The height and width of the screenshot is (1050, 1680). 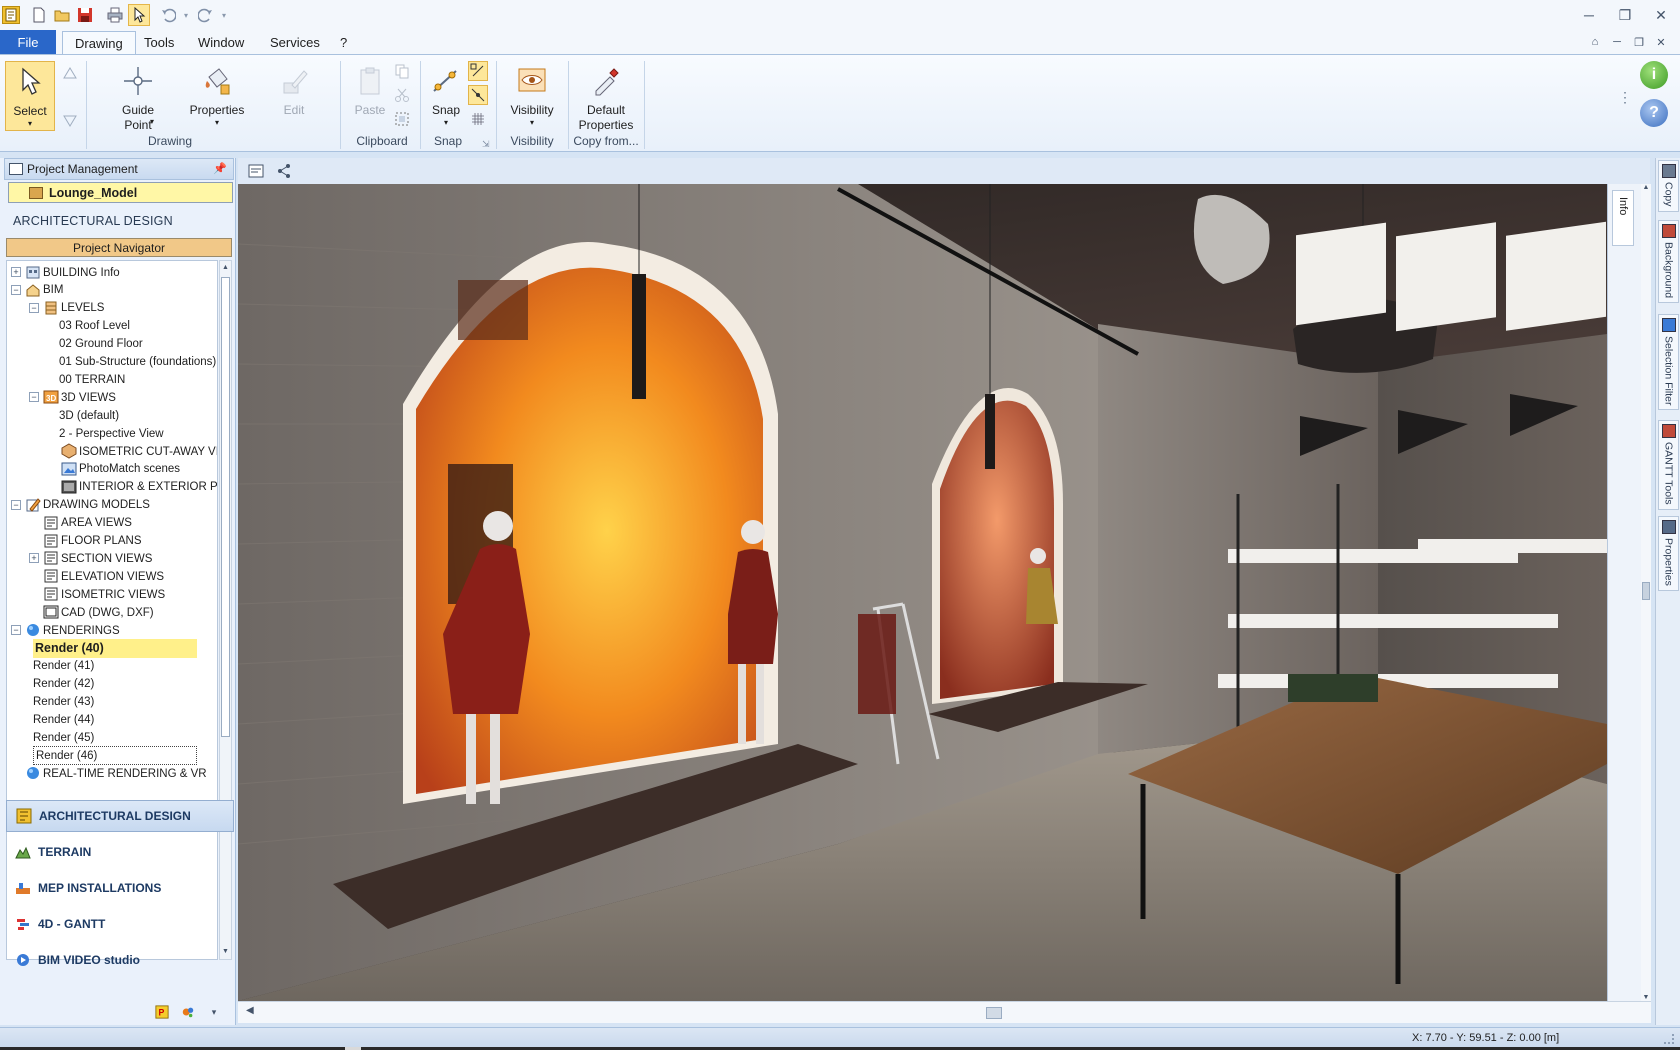 I want to click on share-icon, so click(x=284, y=171).